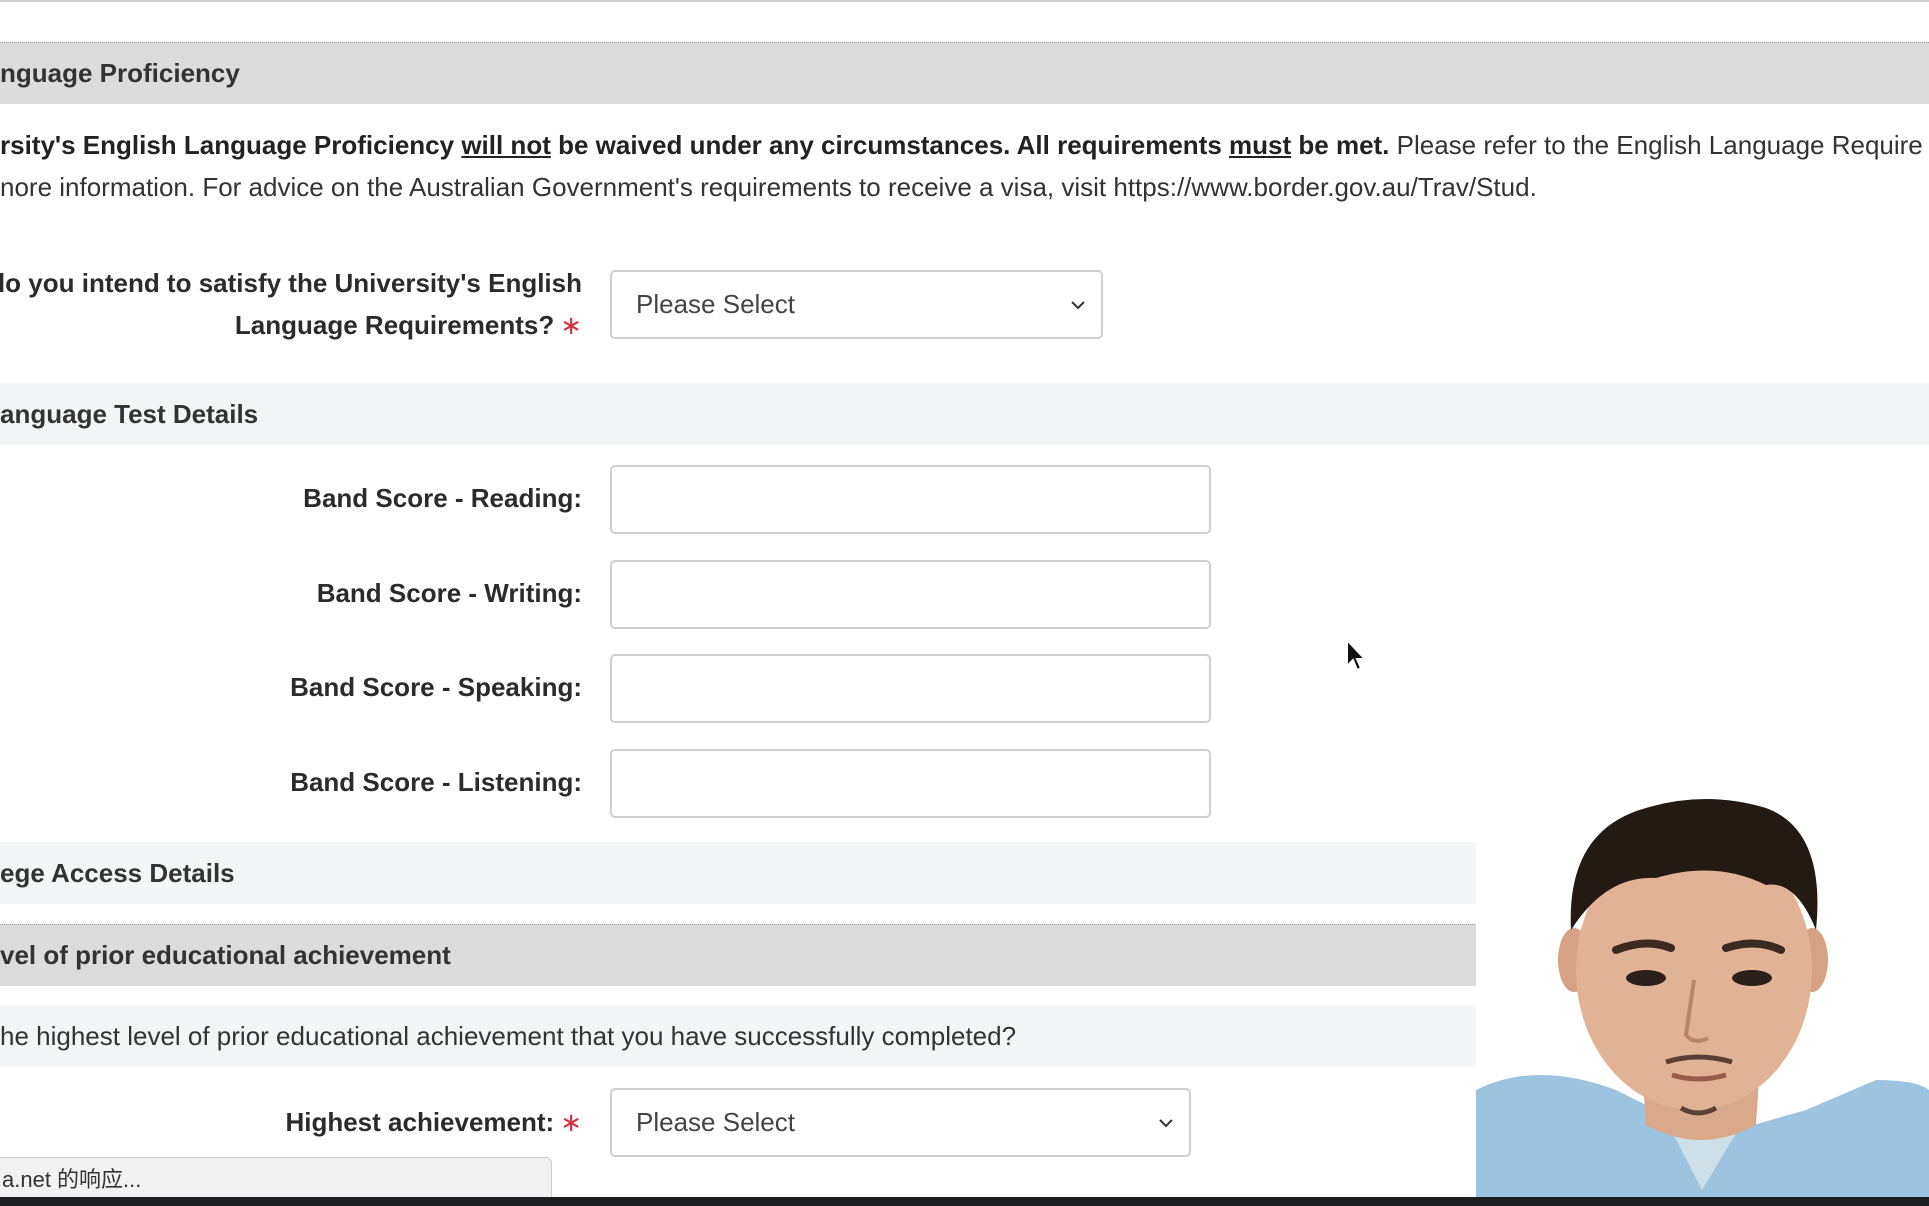  Describe the element at coordinates (910, 688) in the screenshot. I see `band-score-speaking-input` at that location.